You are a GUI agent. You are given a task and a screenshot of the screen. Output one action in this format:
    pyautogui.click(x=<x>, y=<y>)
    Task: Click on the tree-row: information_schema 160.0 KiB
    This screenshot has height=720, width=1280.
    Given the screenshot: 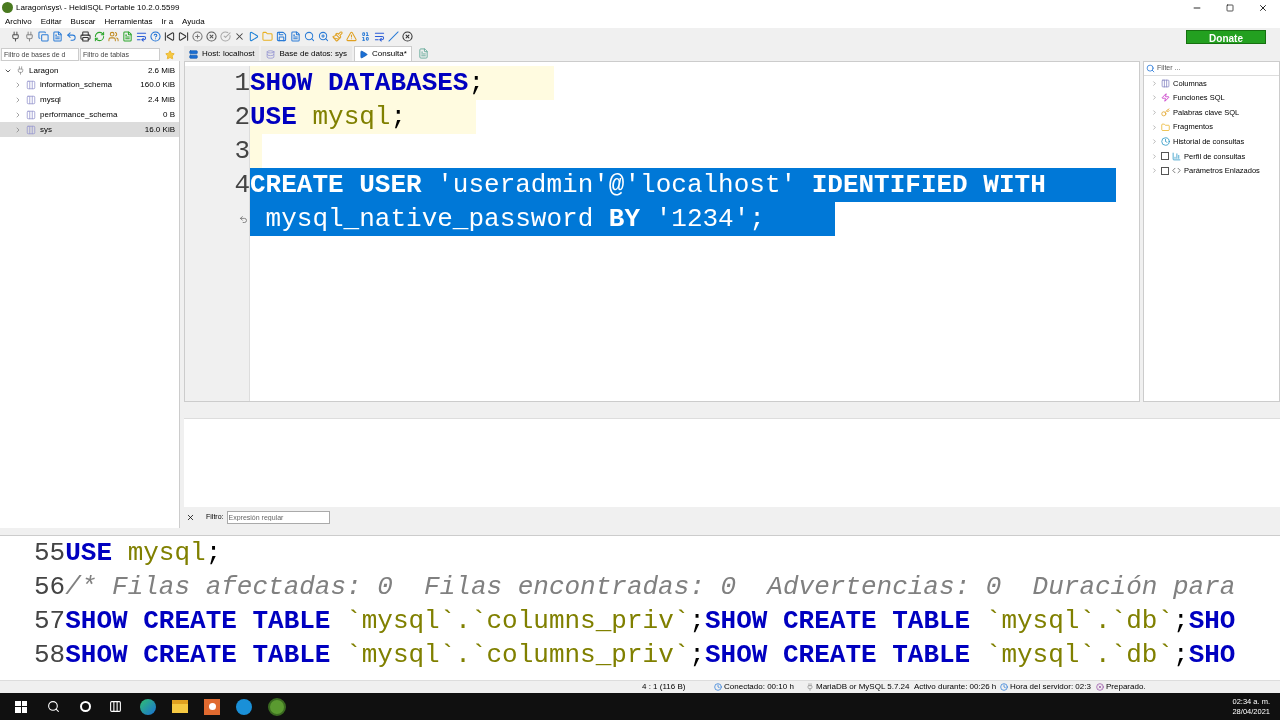 What is the action you would take?
    pyautogui.click(x=89, y=84)
    